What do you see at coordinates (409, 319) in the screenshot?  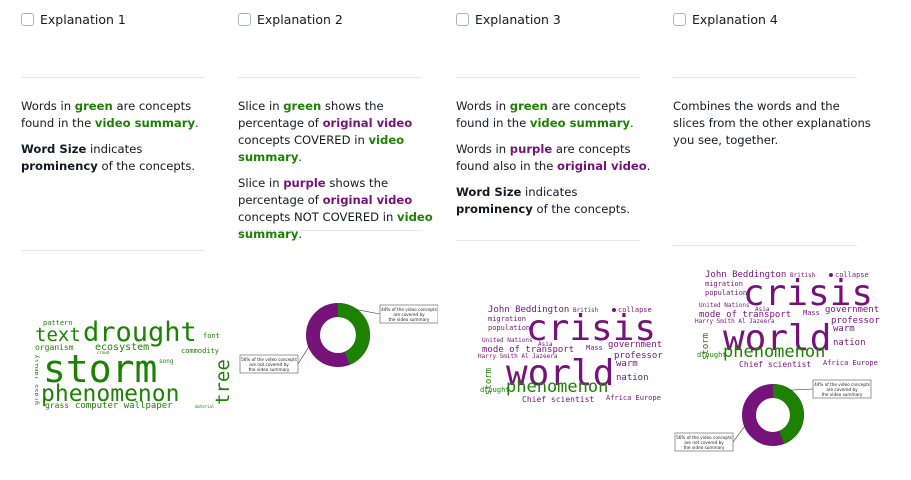 I see `covered-callout-text: the video summary` at bounding box center [409, 319].